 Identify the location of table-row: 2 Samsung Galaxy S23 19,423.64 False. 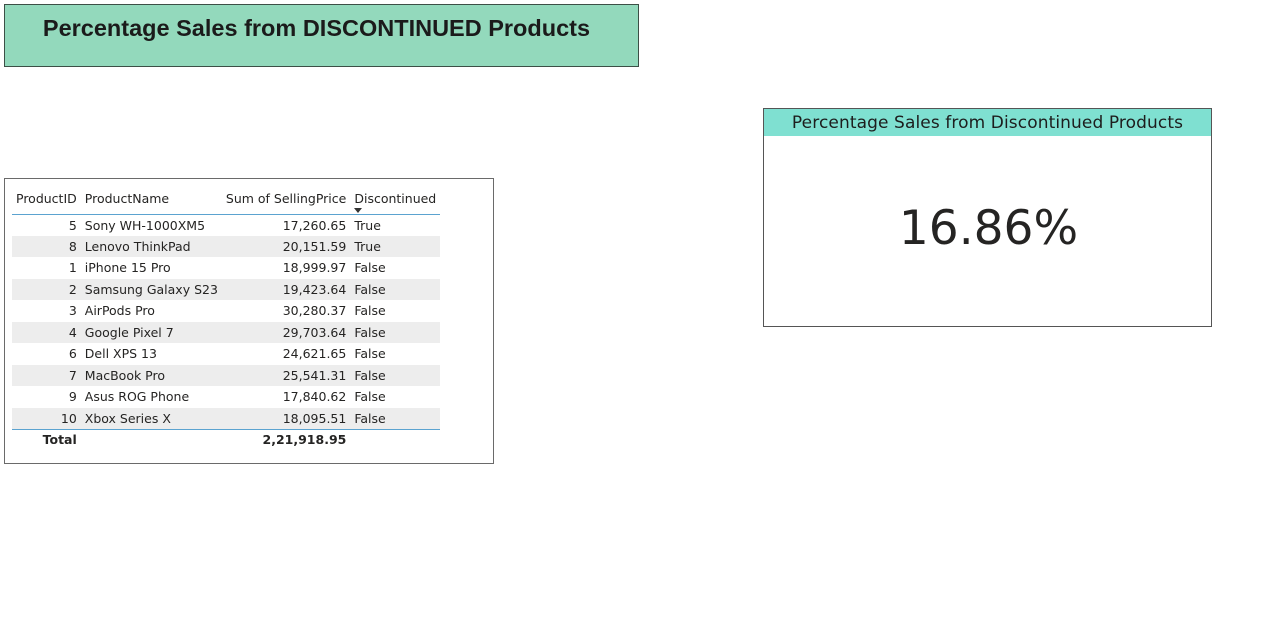
(226, 289).